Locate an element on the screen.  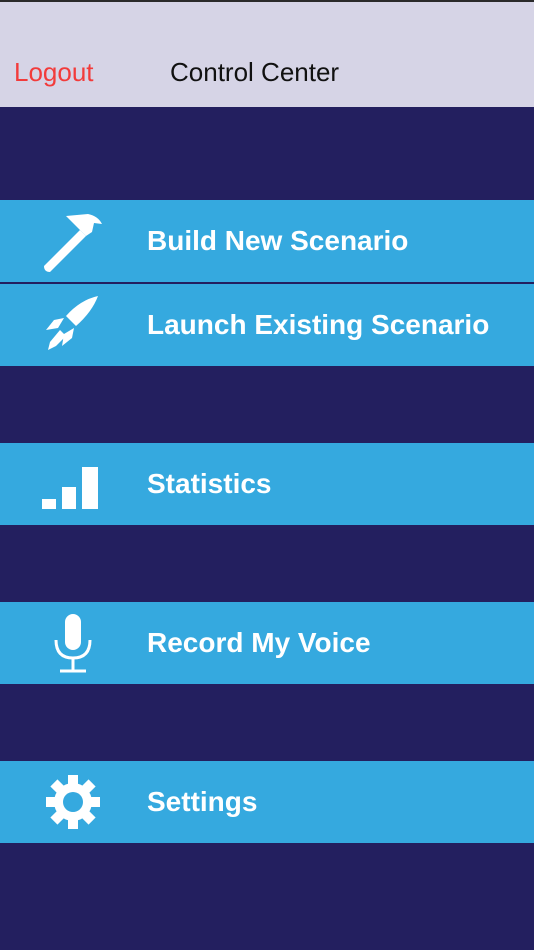
gear-icon is located at coordinates (73, 802).